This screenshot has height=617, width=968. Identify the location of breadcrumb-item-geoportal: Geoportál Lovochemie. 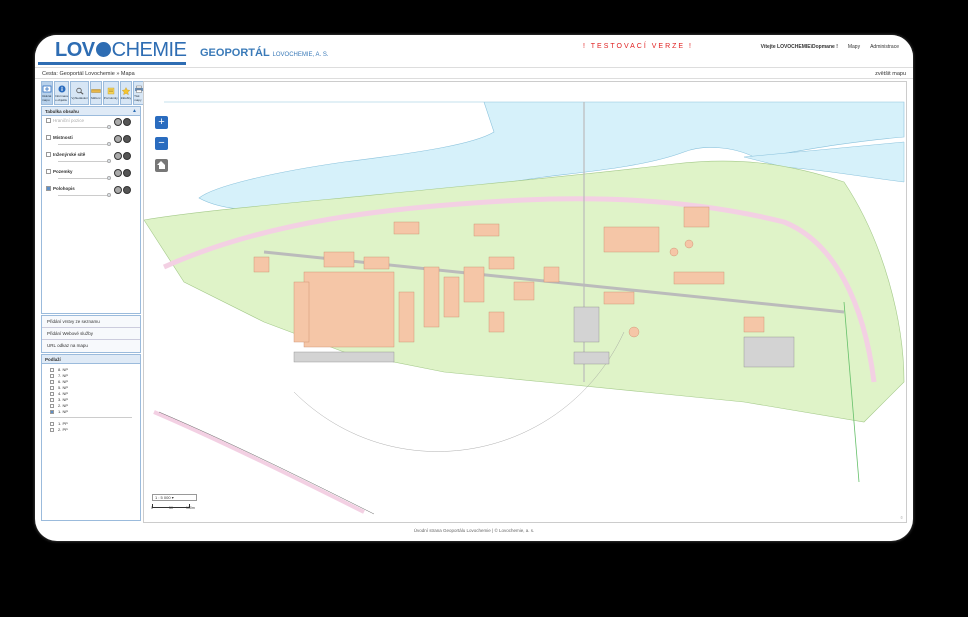
(86, 74).